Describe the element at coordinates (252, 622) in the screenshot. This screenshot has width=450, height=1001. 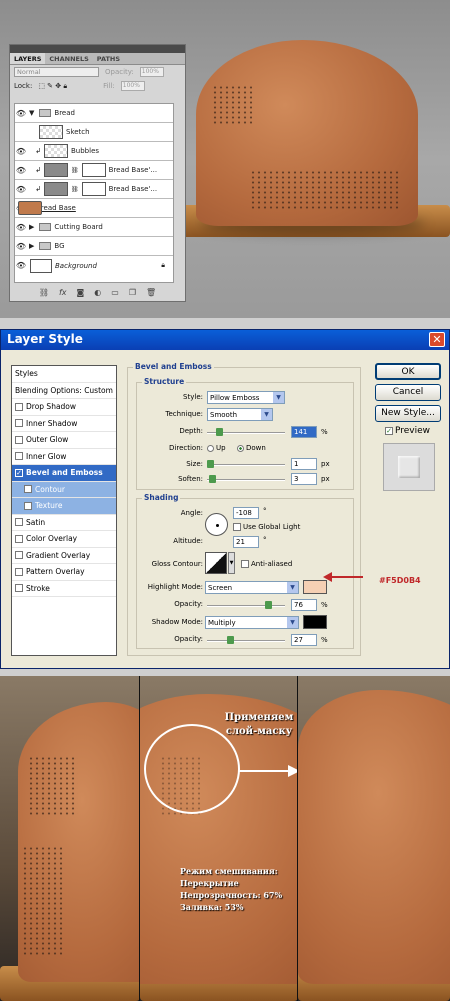
I see `shadow-mode-dropdown: Multiply ▼` at that location.